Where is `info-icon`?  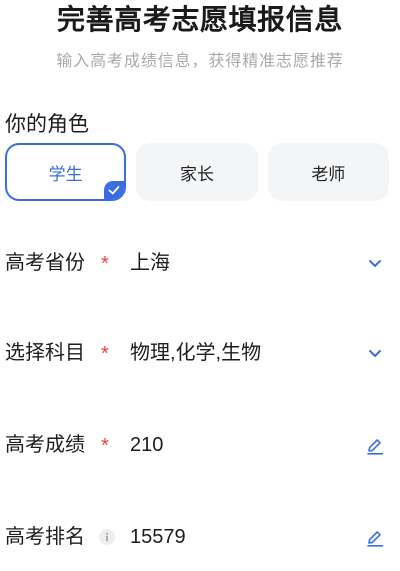 info-icon is located at coordinates (107, 537).